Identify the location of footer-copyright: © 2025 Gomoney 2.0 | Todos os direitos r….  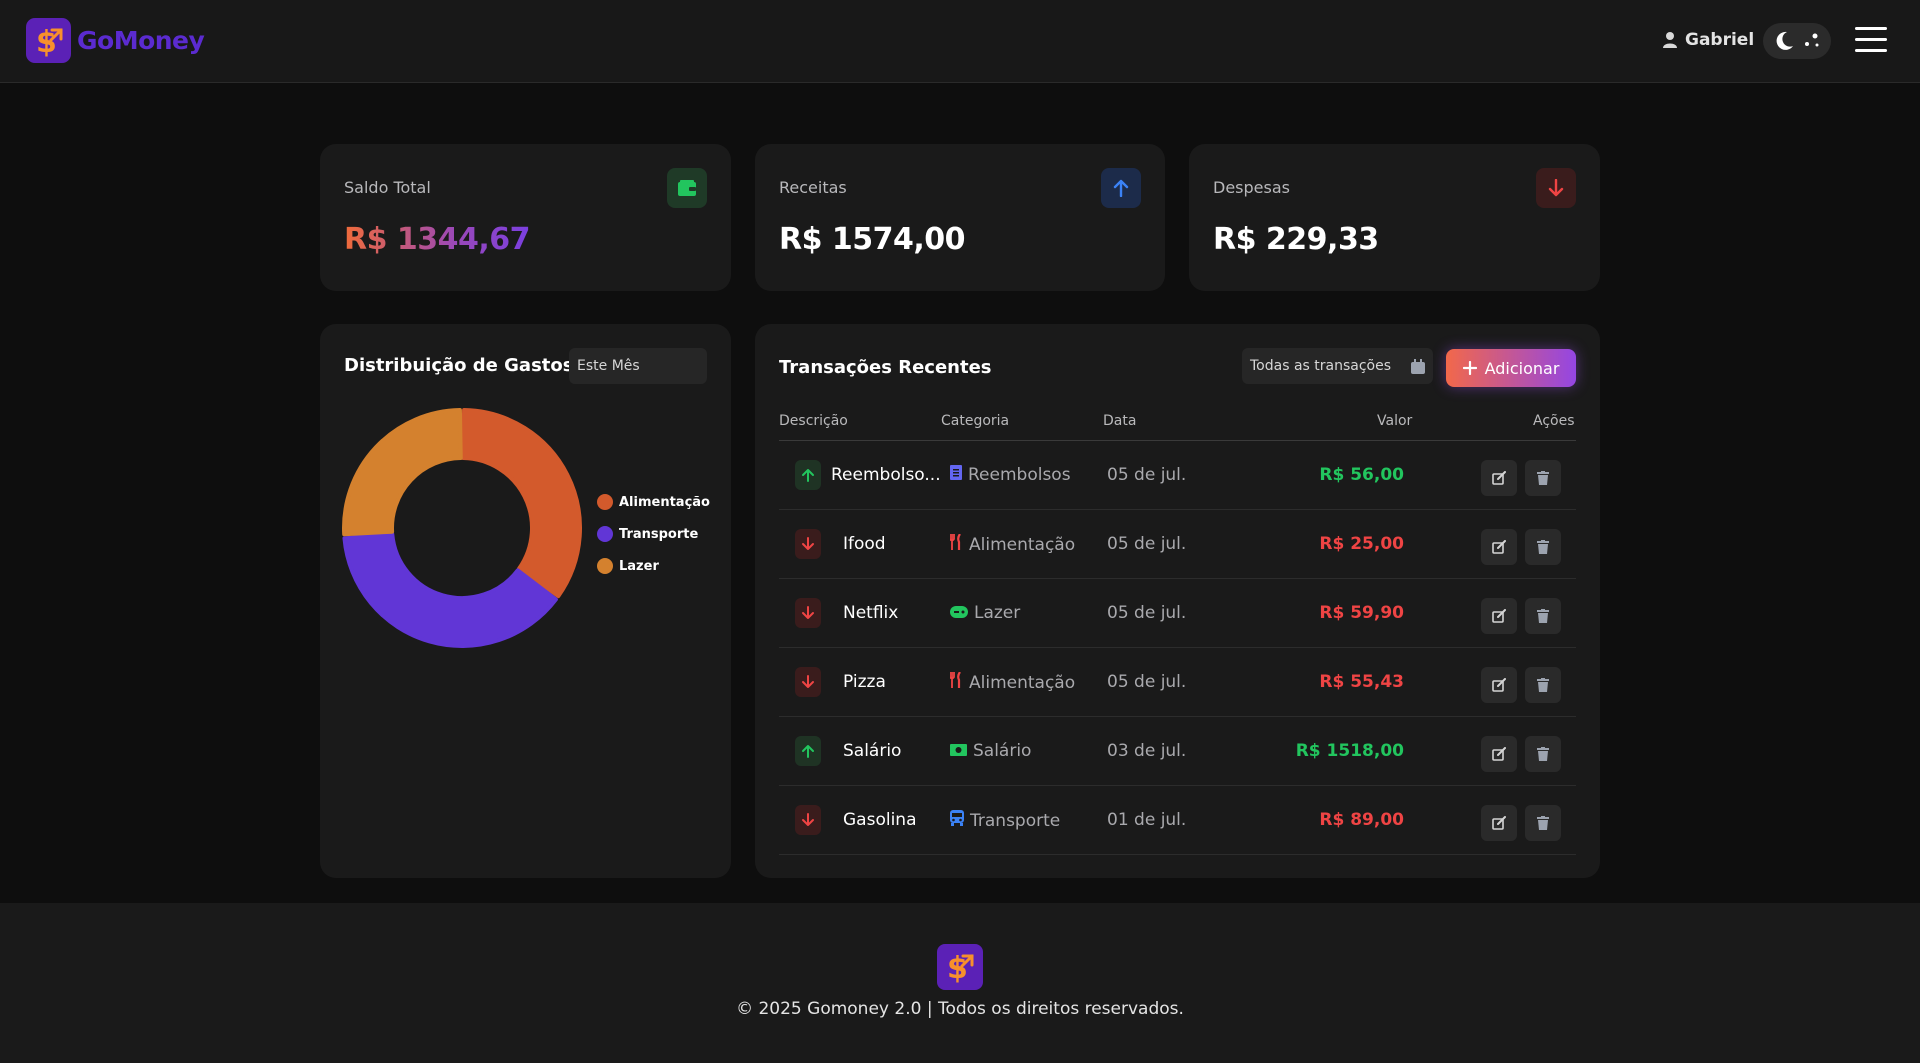
(960, 1009).